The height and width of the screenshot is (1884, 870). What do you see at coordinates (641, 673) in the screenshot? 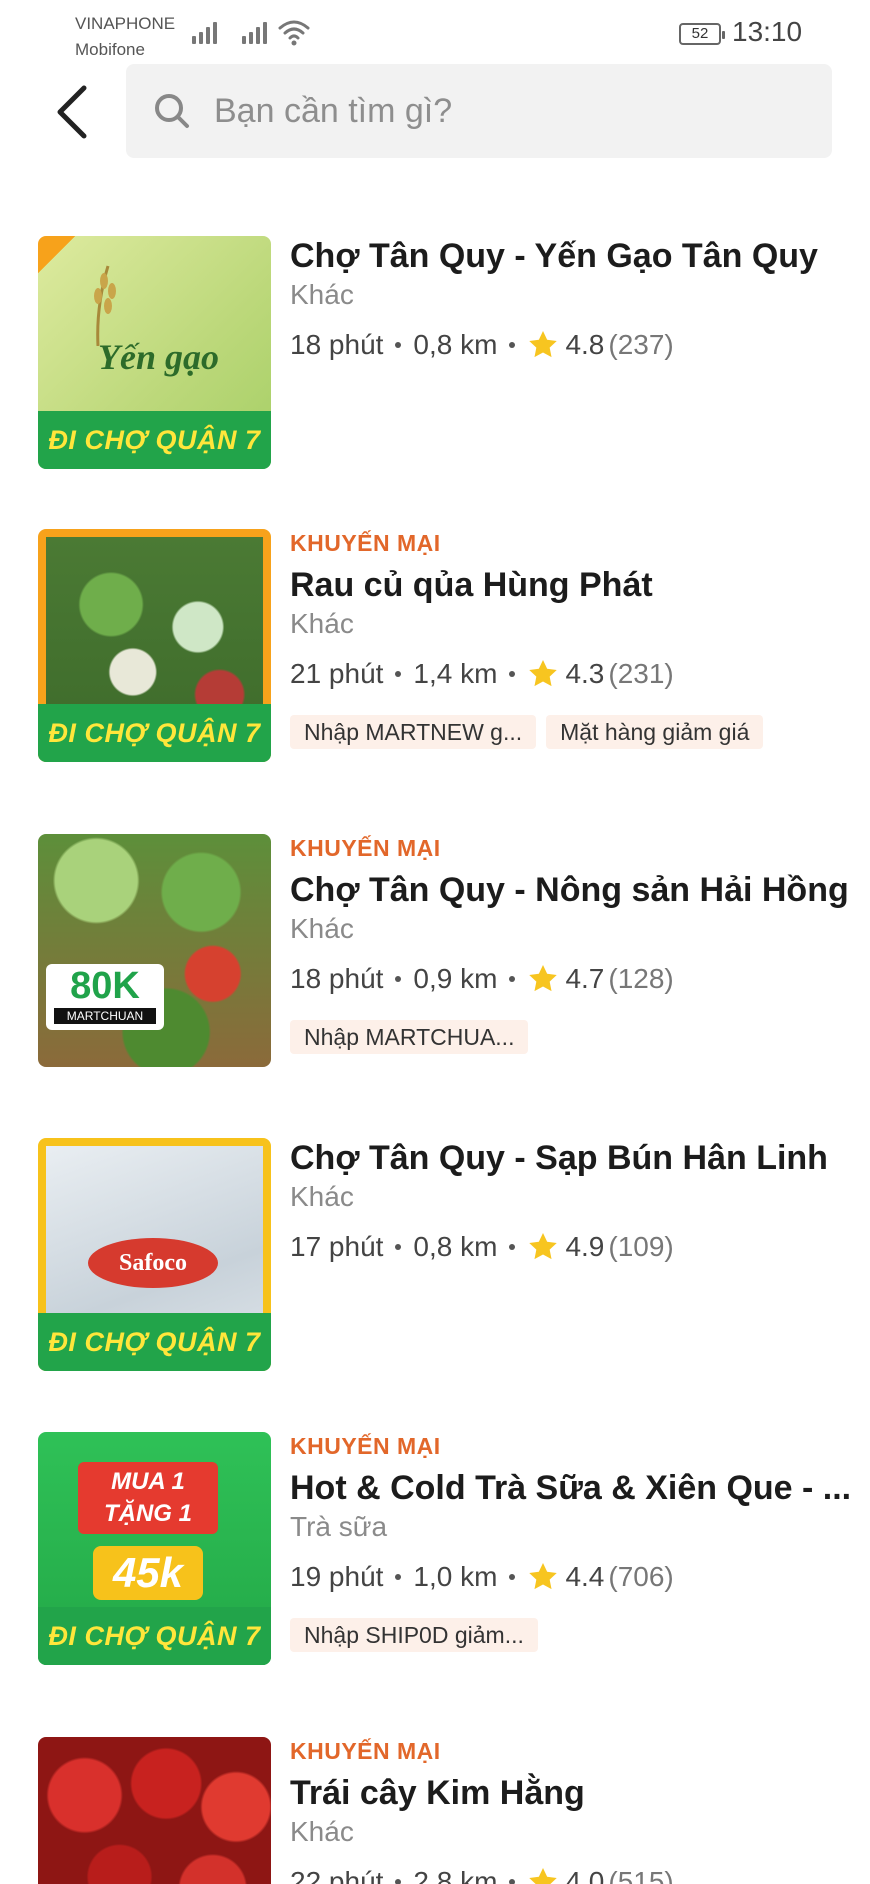
I see `review-count: (231)` at bounding box center [641, 673].